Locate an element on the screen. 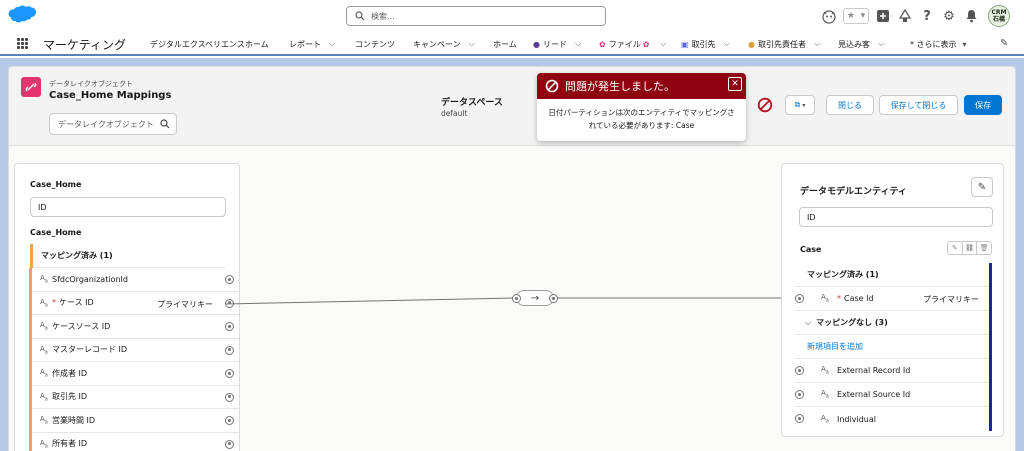  gear-icon: ⚙ is located at coordinates (949, 16).